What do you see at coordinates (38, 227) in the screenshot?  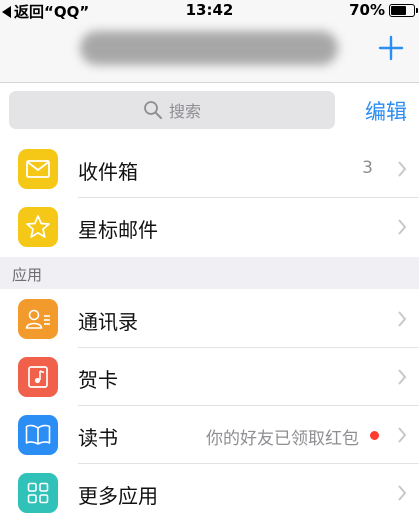 I see `star-icon` at bounding box center [38, 227].